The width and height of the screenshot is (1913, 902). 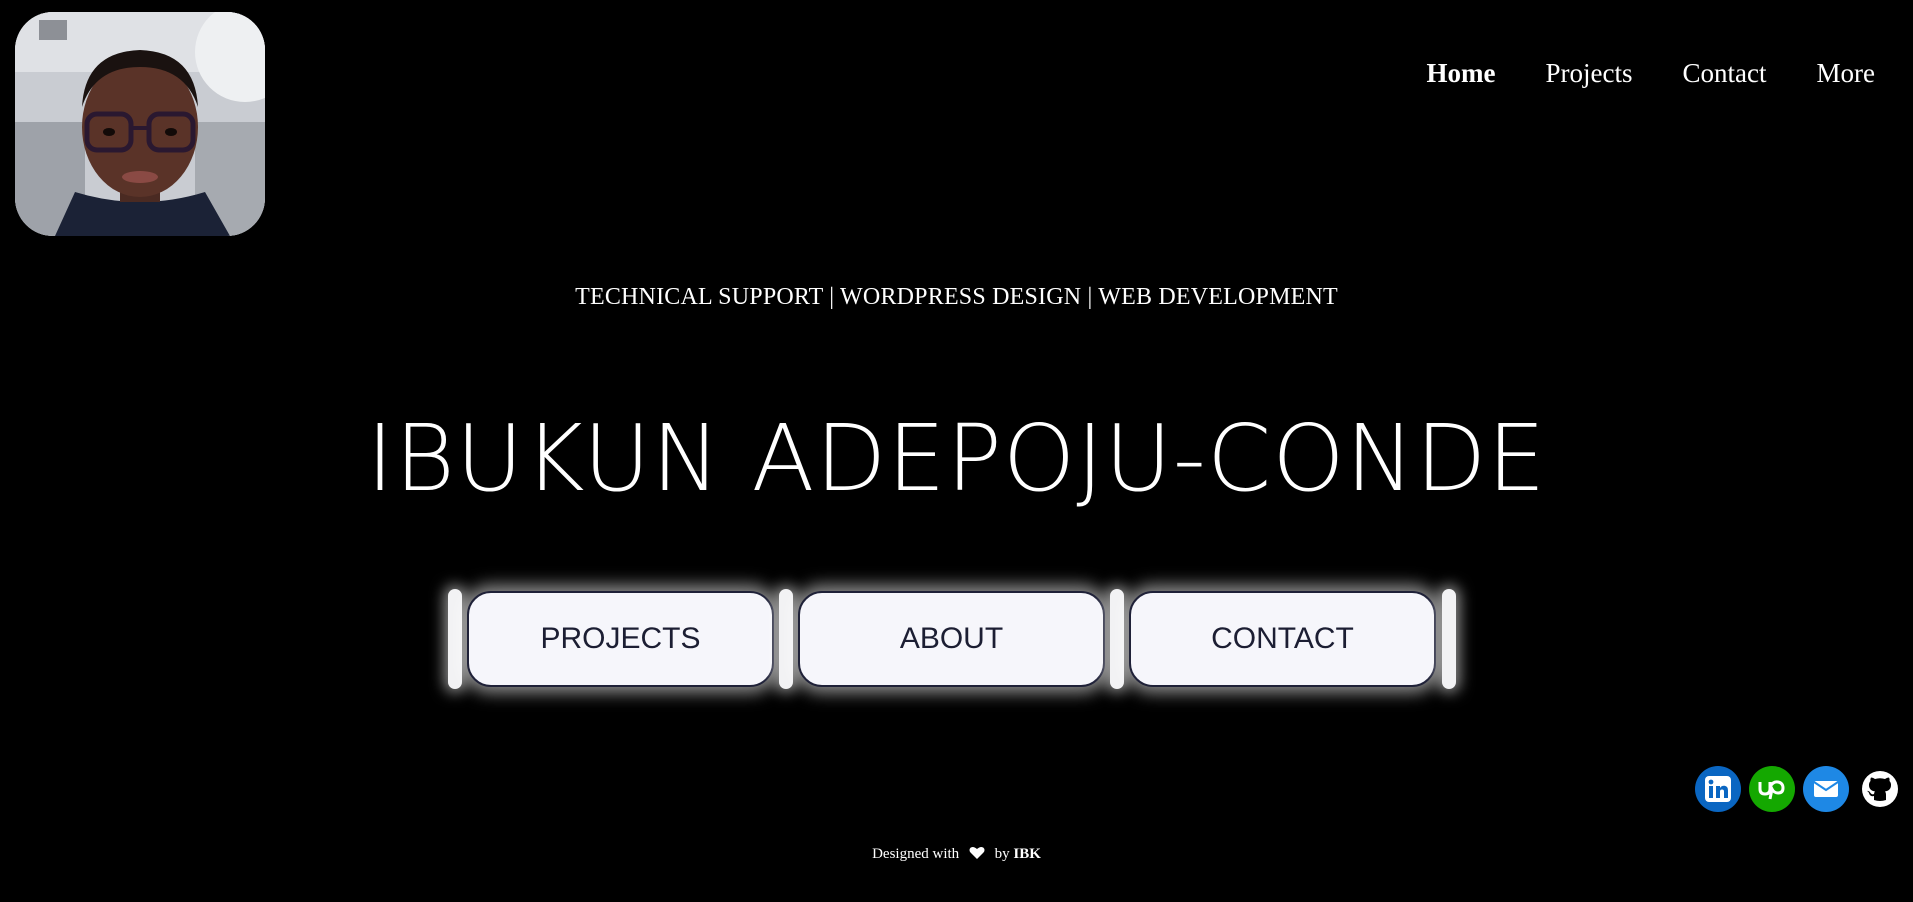 I want to click on hero-name: IBUKUN ADEPOJU-CONDE, so click(x=956, y=458).